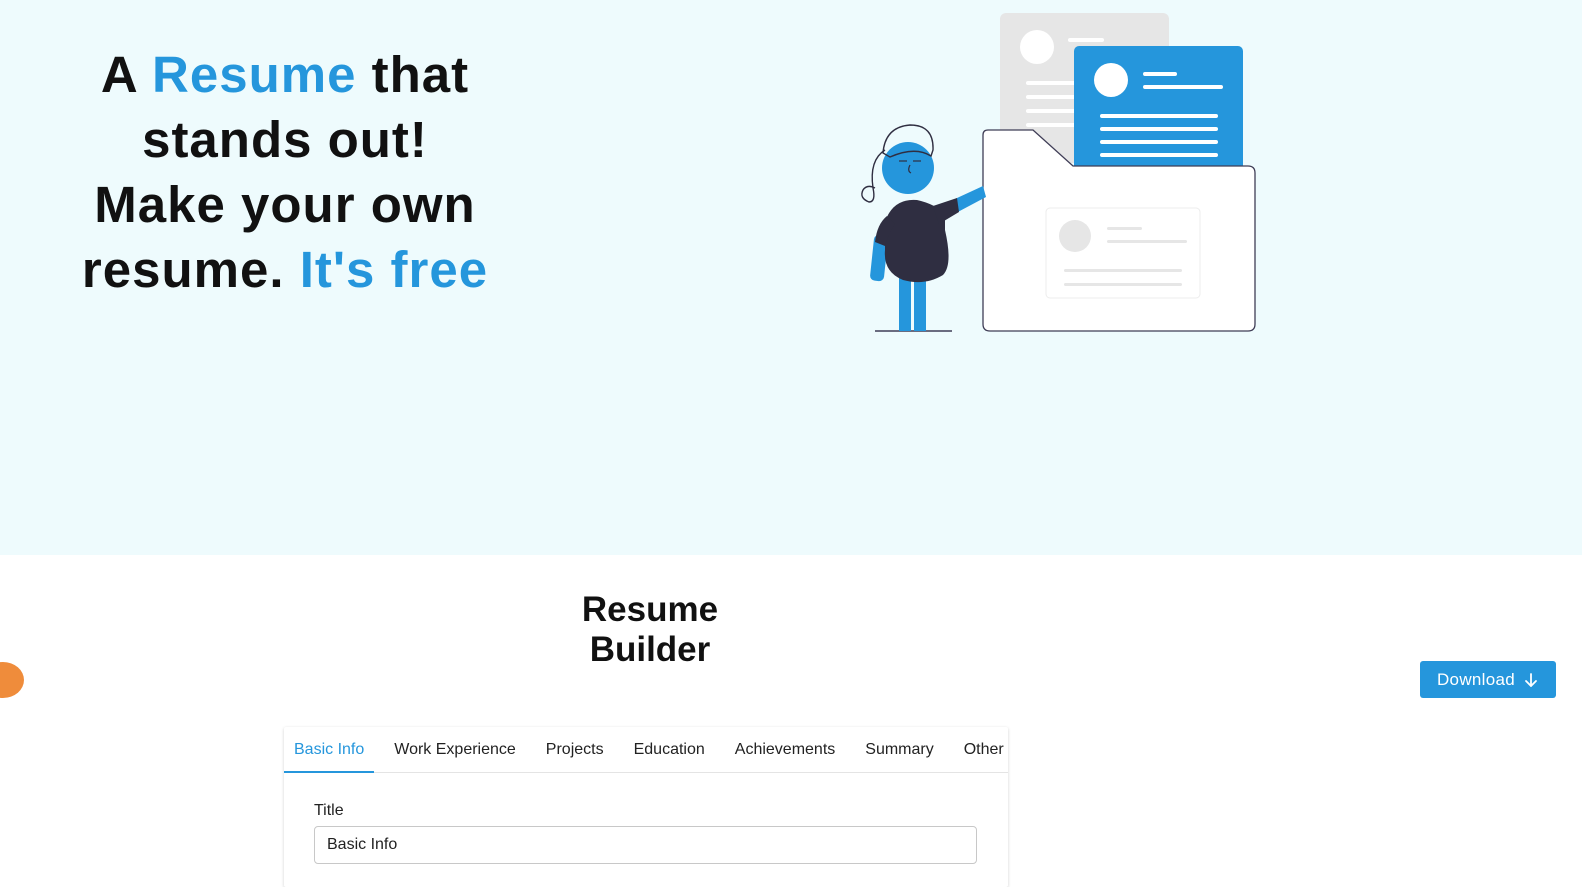 This screenshot has height=887, width=1582. What do you see at coordinates (984, 750) in the screenshot?
I see `tab-other: Other` at bounding box center [984, 750].